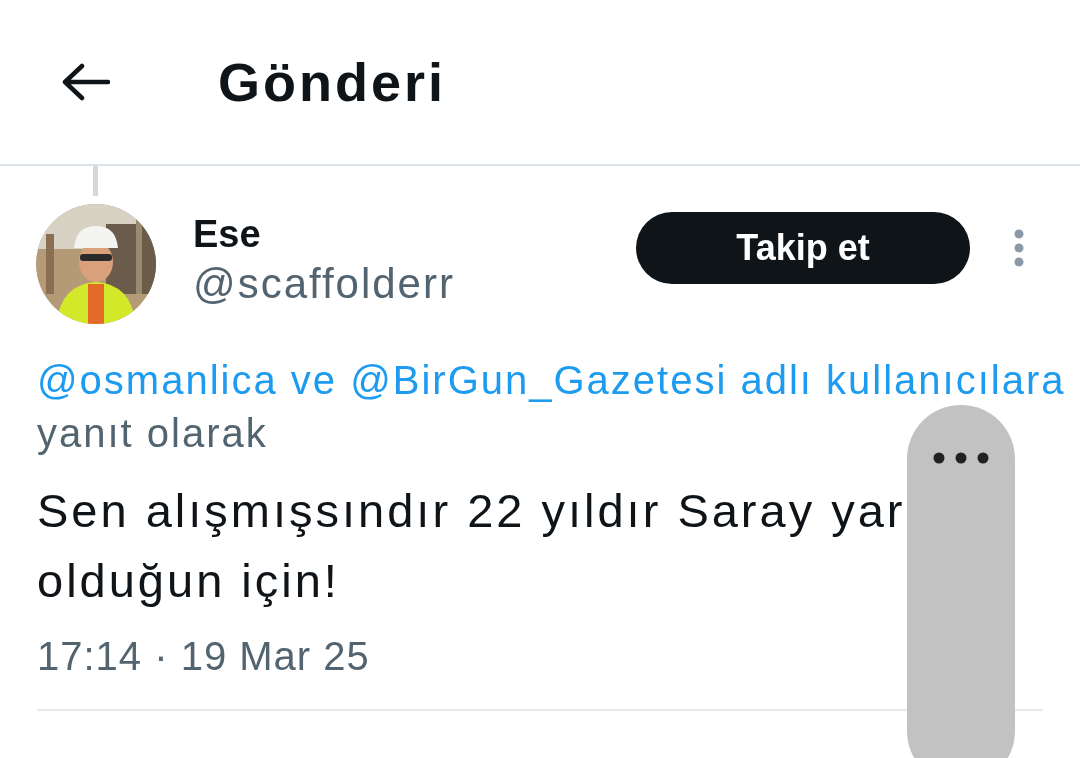 This screenshot has width=1080, height=758. Describe the element at coordinates (803, 248) in the screenshot. I see `follow-button: Takip et` at that location.